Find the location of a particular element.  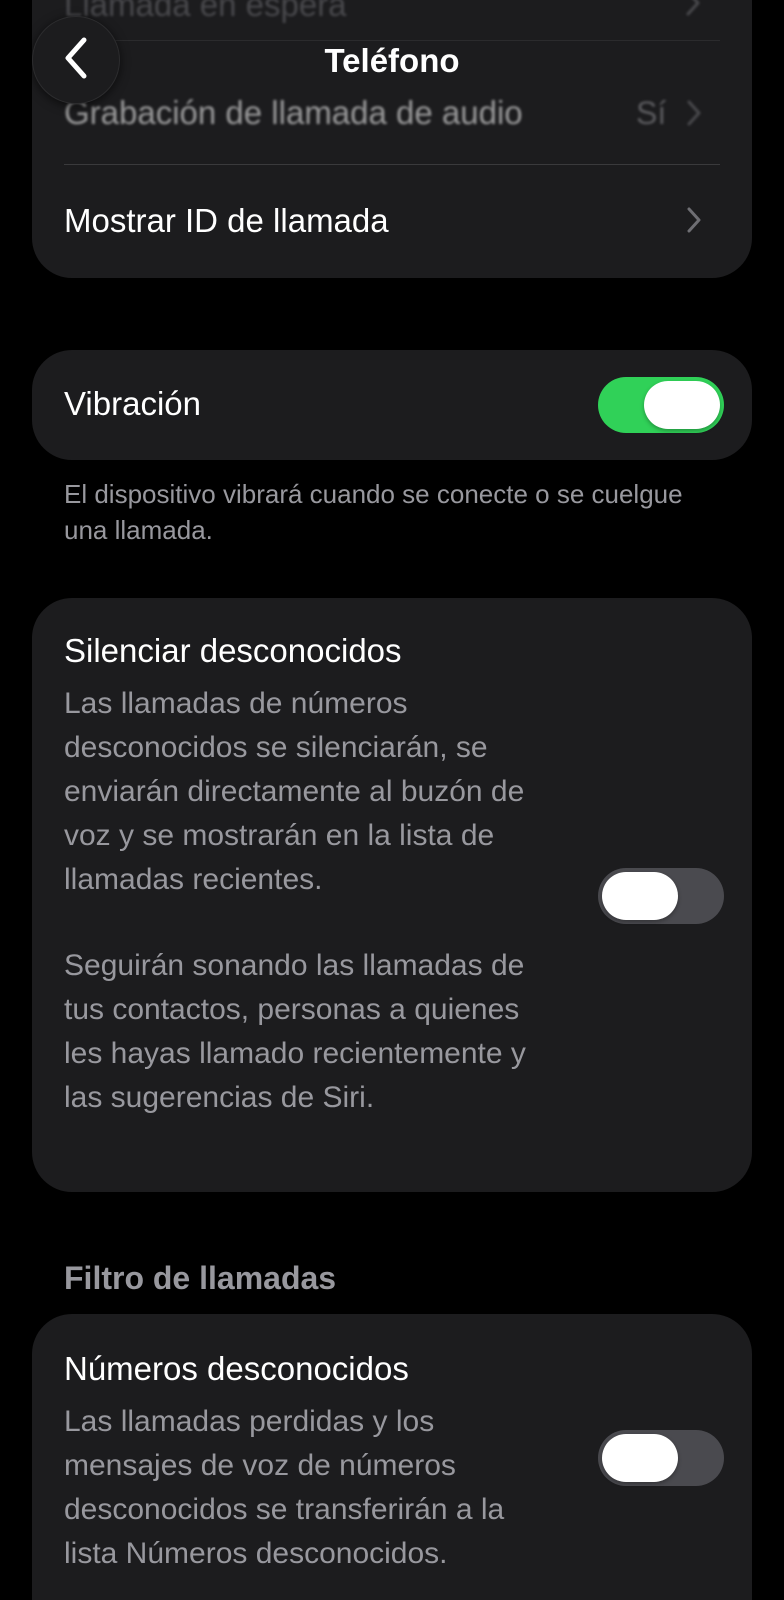

unknown-numbers-title: Números desconocidos is located at coordinates (236, 1368).